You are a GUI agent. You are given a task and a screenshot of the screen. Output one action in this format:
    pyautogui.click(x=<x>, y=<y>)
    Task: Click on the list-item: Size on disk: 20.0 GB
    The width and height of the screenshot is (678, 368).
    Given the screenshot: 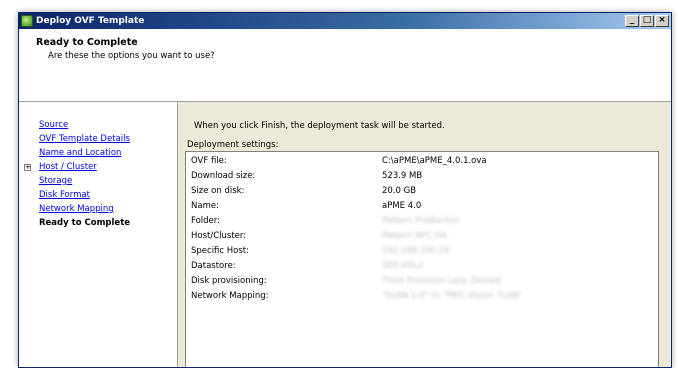 What is the action you would take?
    pyautogui.click(x=421, y=193)
    